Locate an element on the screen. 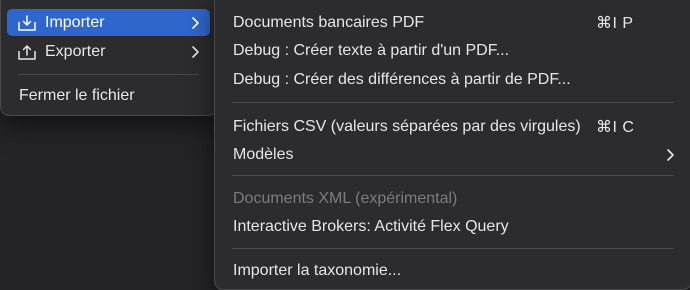 The image size is (690, 290). menu-item-fermer-le-fichier: Fermer le fichier is located at coordinates (108, 95).